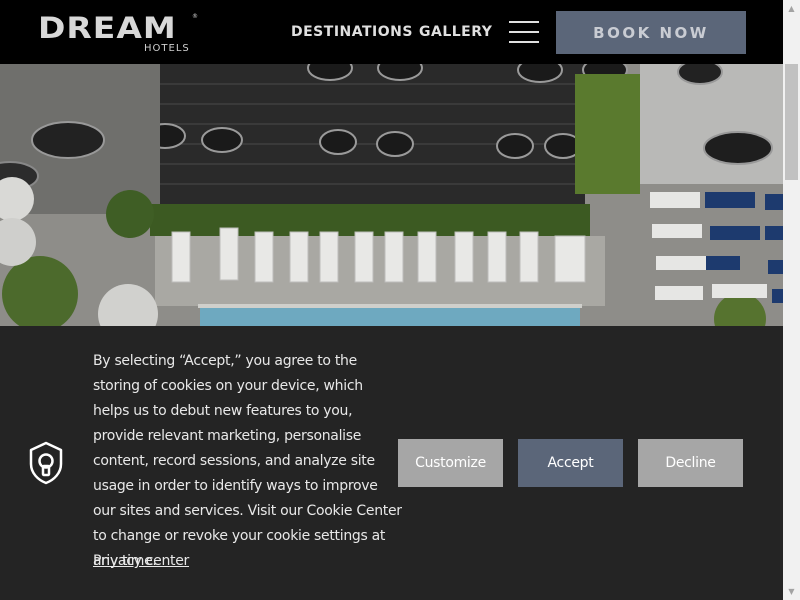 The width and height of the screenshot is (800, 600). I want to click on shield-keyhole-icon, so click(46, 463).